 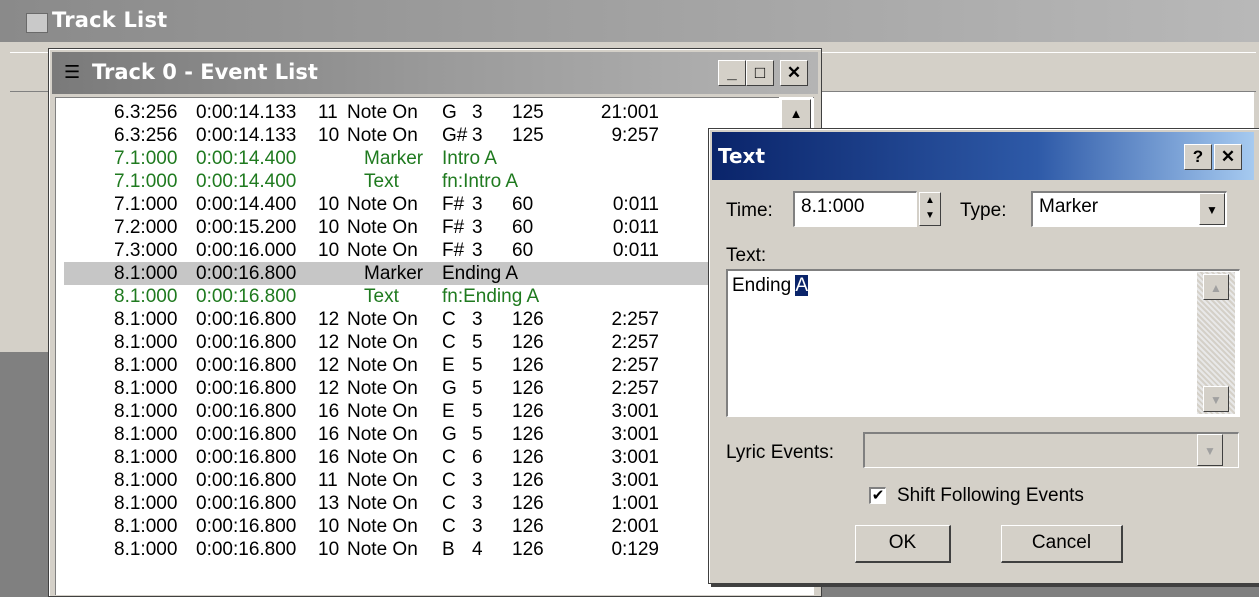 I want to click on time-stepper: ▲ ▼, so click(x=930, y=209).